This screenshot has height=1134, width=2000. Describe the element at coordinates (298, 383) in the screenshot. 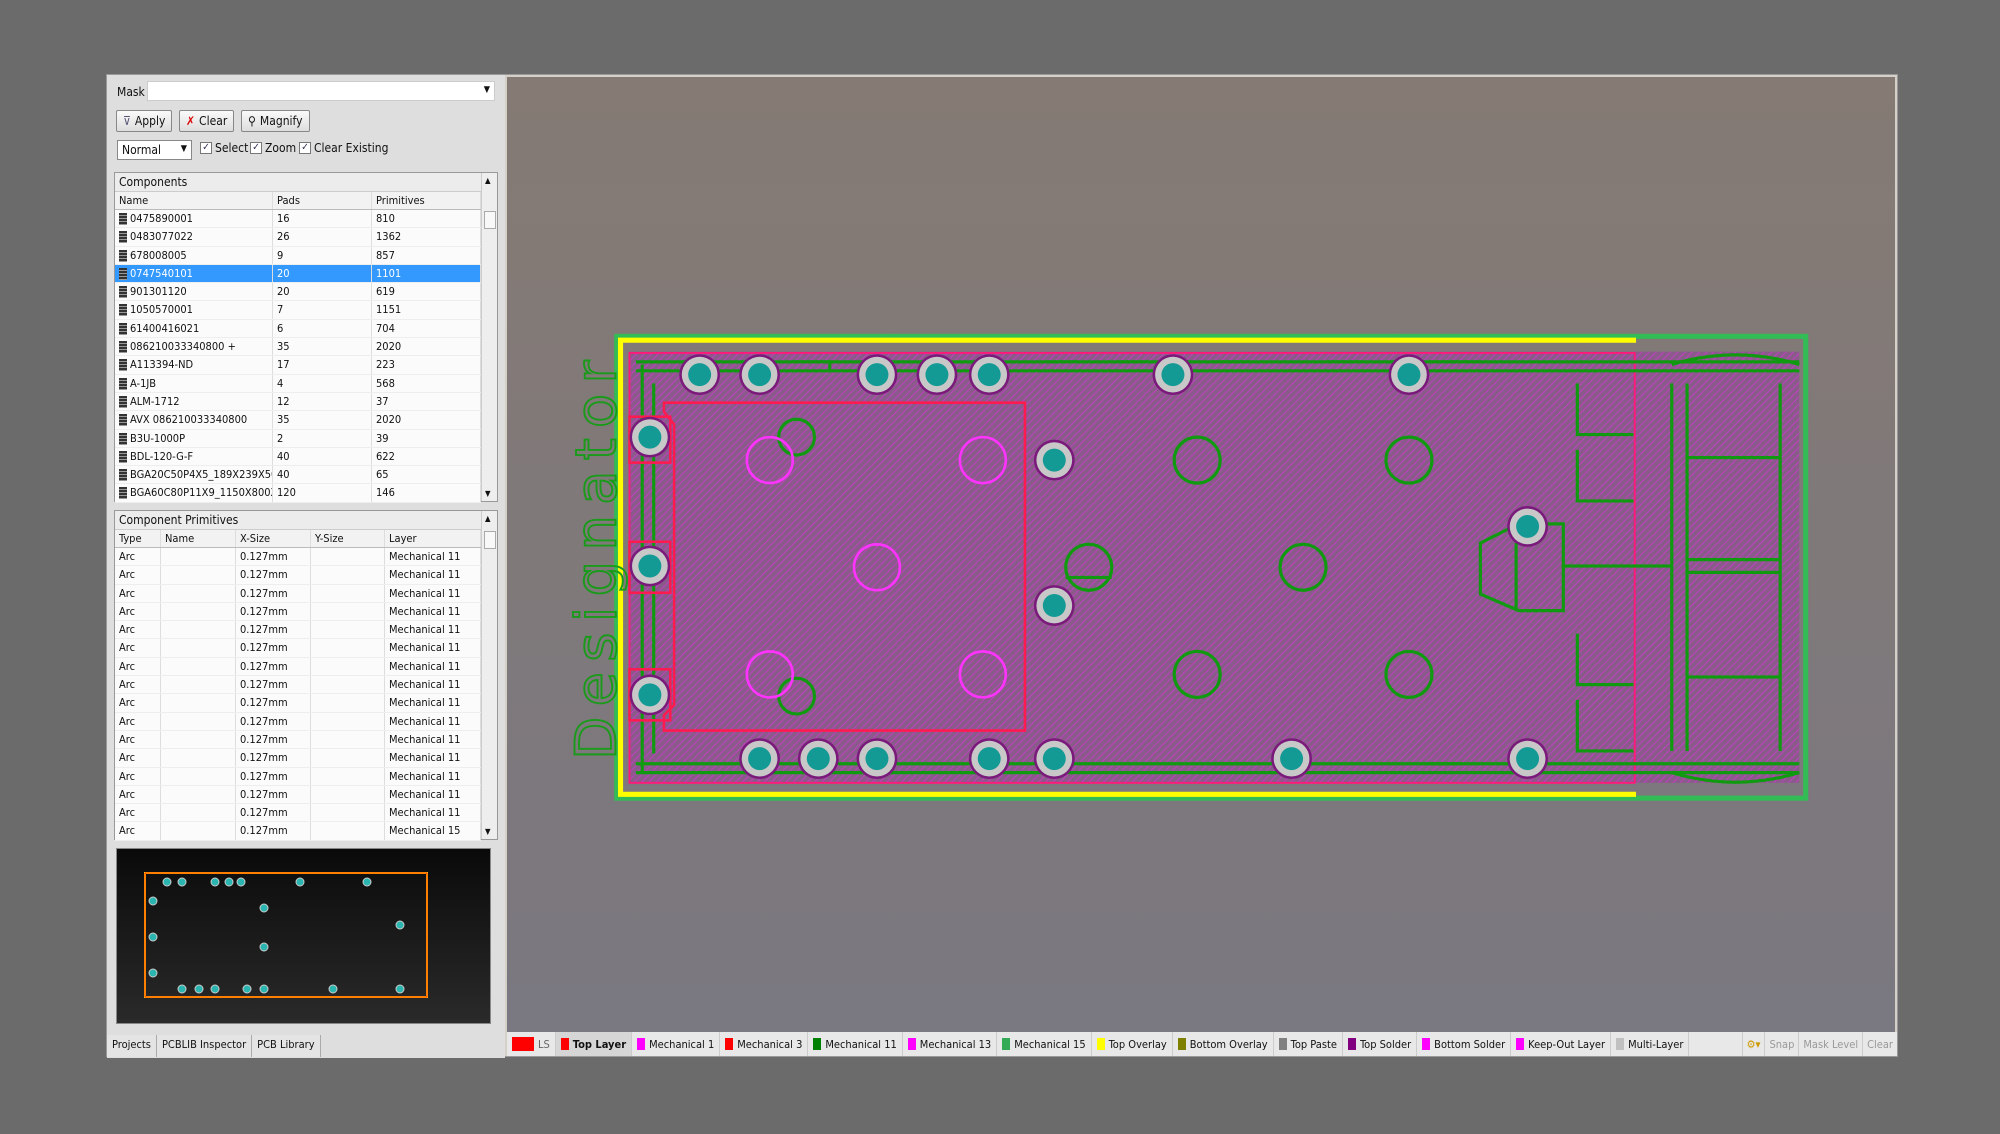

I see `component-row: A-1JB 4 568` at that location.